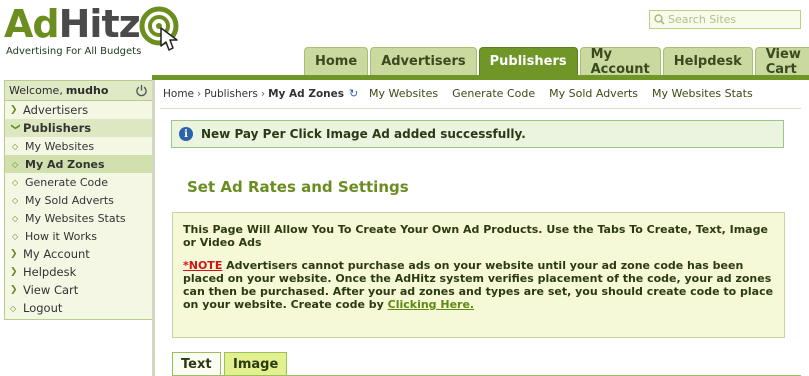  I want to click on tab-my-account-label: My Account, so click(620, 61).